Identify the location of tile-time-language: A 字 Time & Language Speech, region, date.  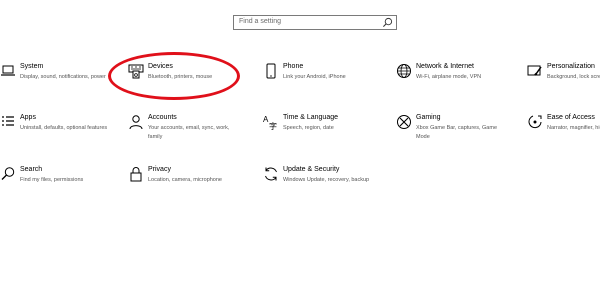
(323, 136).